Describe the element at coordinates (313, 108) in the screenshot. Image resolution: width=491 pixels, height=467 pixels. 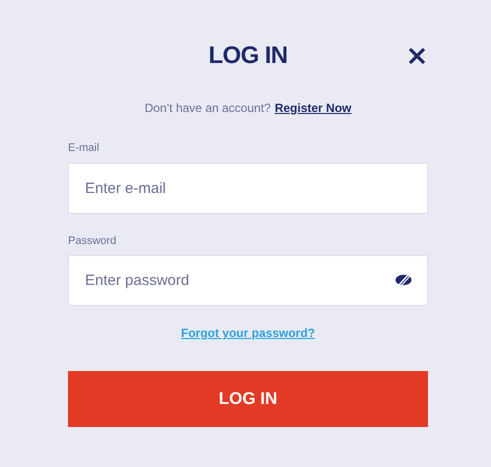
I see `register-link: Register Now` at that location.